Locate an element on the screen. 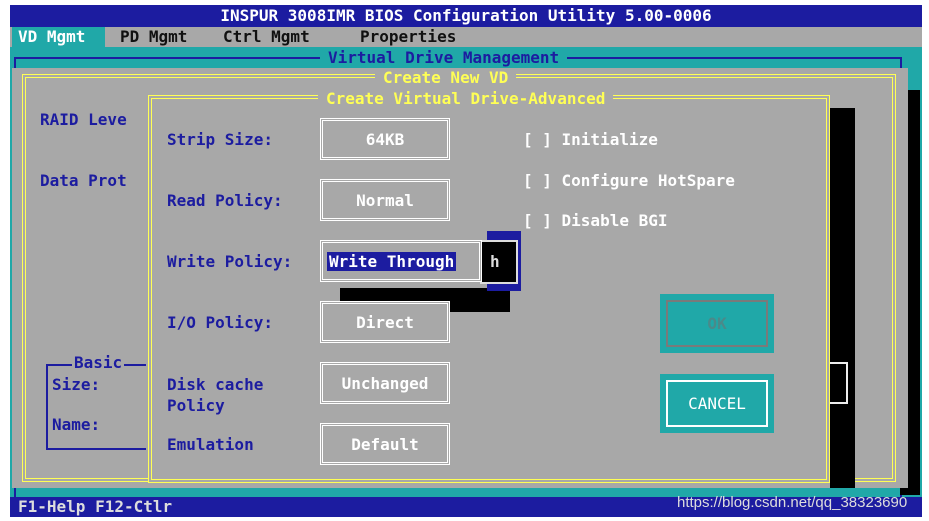 This screenshot has height=521, width=929. configure-hotspare-checkbox: [ ] Configure HotSpare is located at coordinates (629, 180).